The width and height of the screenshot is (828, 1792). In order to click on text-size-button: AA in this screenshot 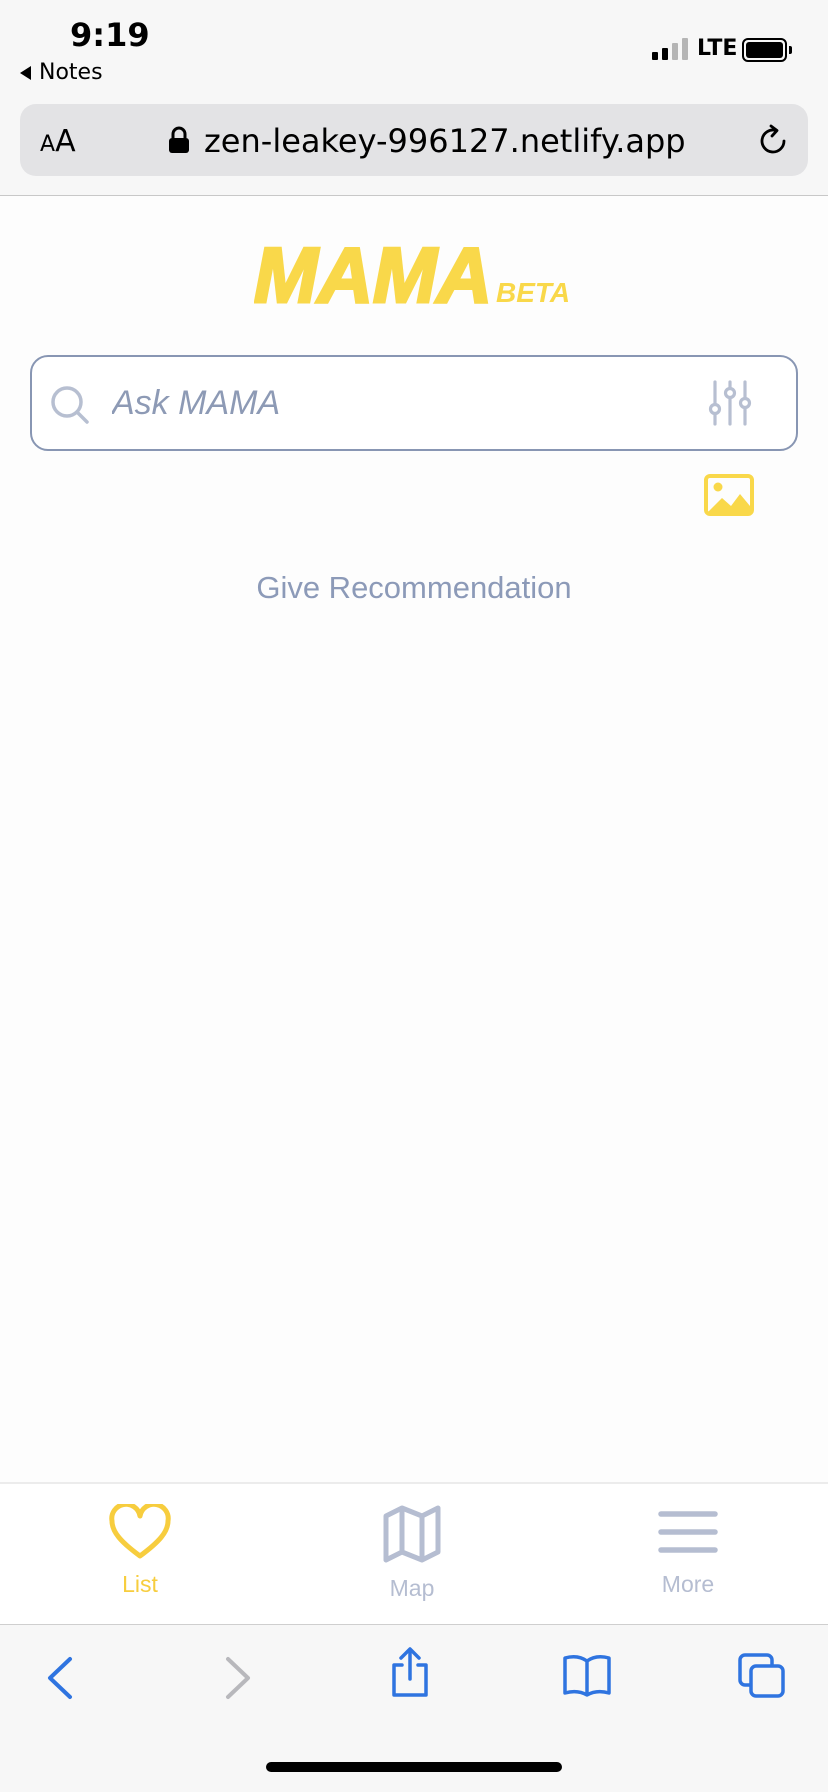, I will do `click(58, 141)`.